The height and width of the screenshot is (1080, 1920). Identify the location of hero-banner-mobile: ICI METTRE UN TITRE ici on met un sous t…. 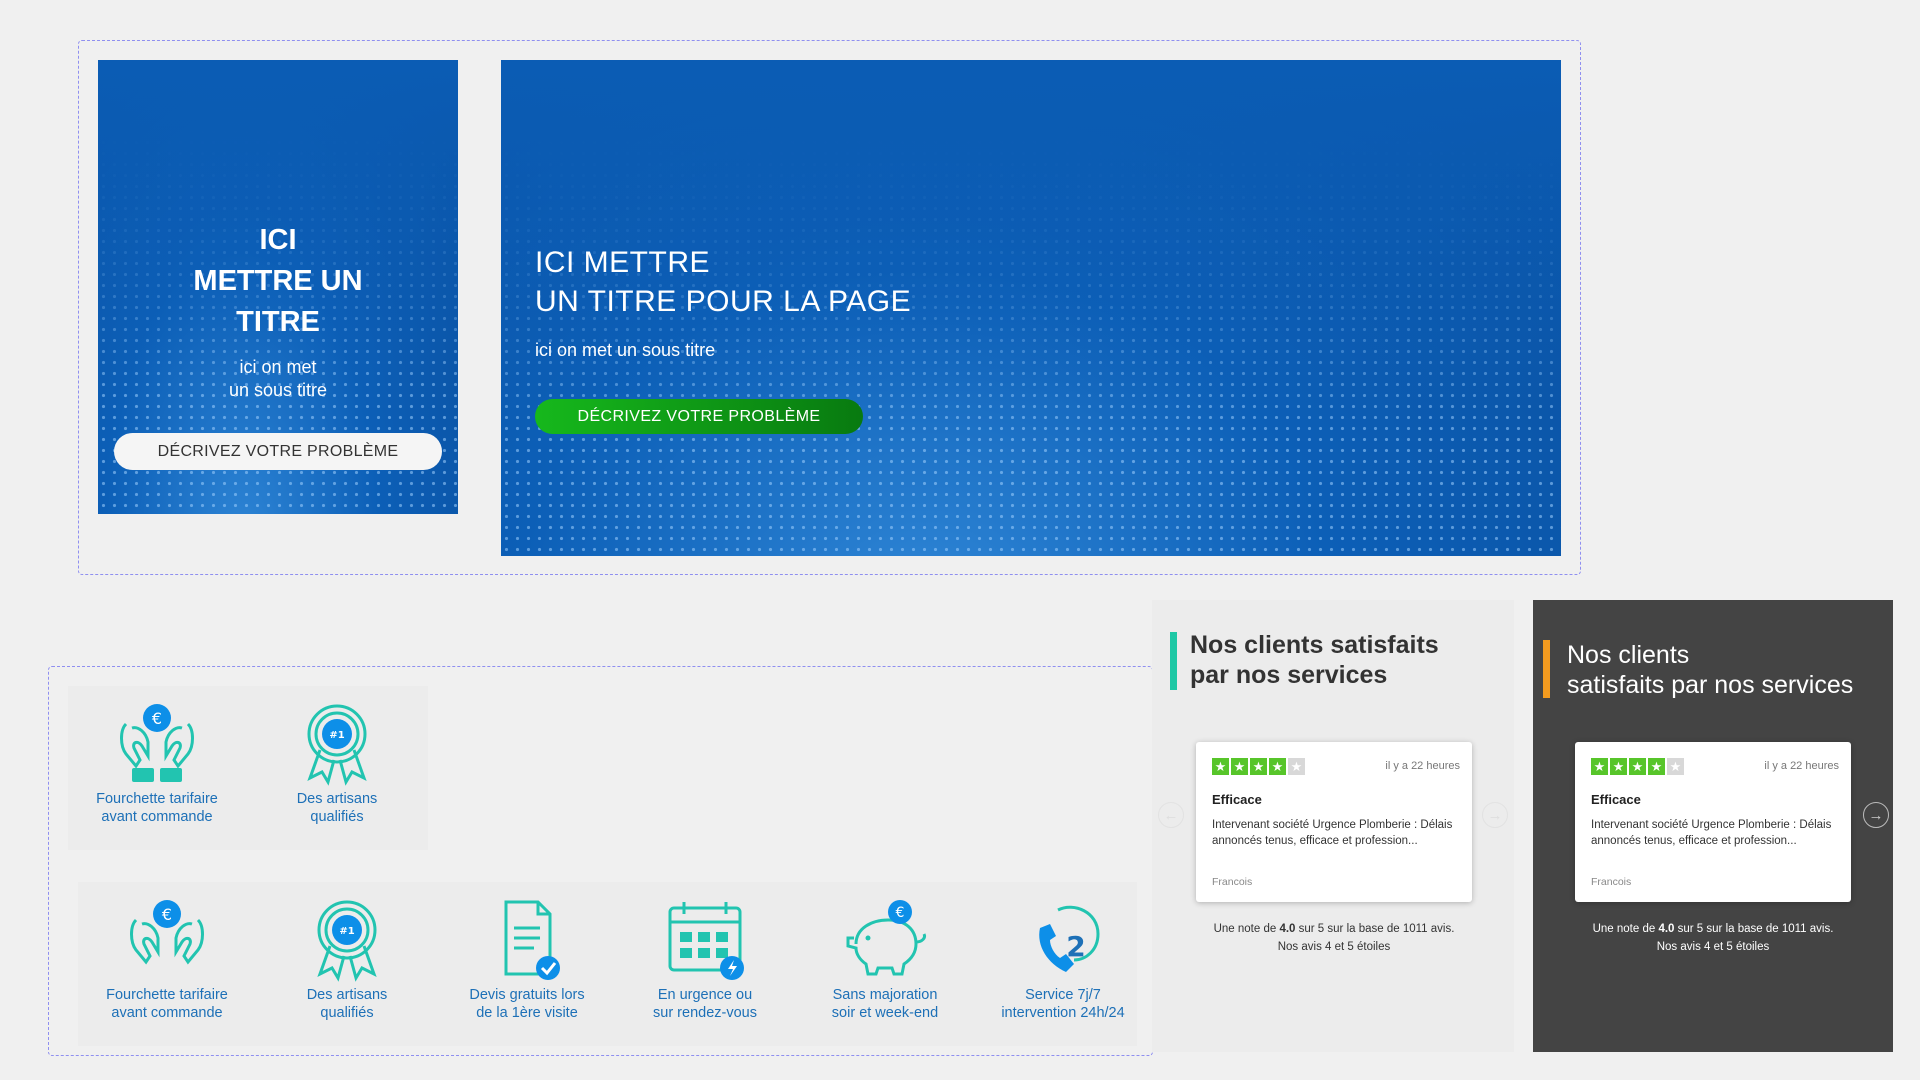
(278, 287).